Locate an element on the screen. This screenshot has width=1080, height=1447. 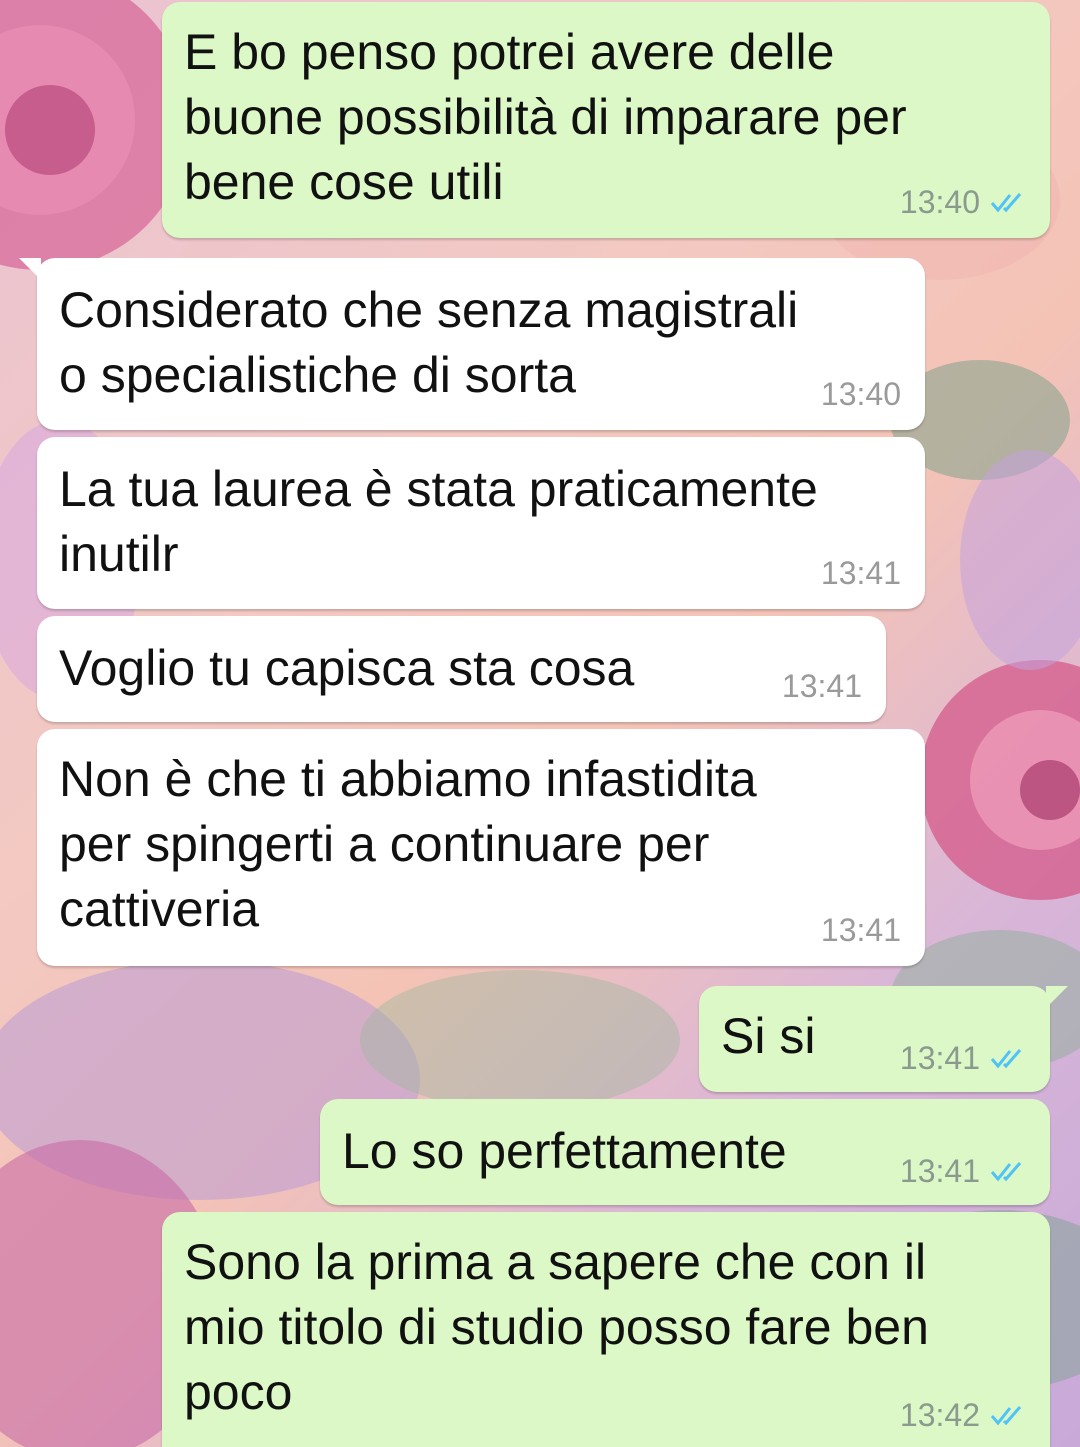
message-text: Si si is located at coordinates (768, 1036).